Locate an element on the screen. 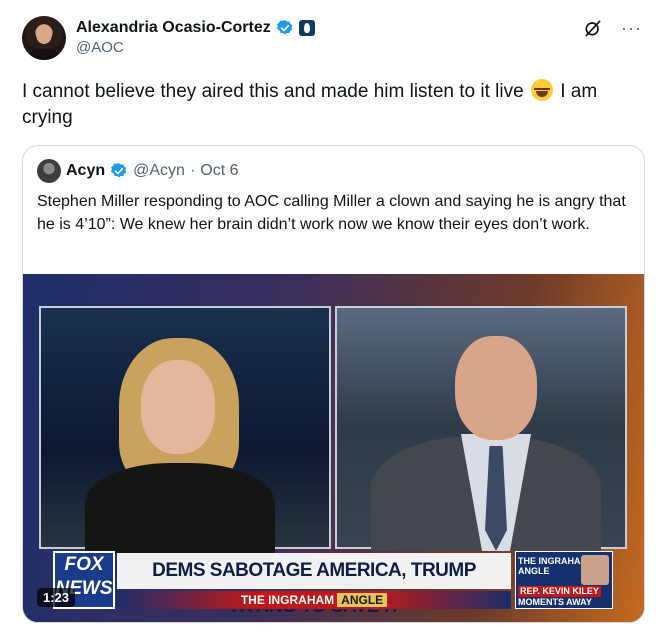 The width and height of the screenshot is (660, 634). host-face is located at coordinates (178, 407).